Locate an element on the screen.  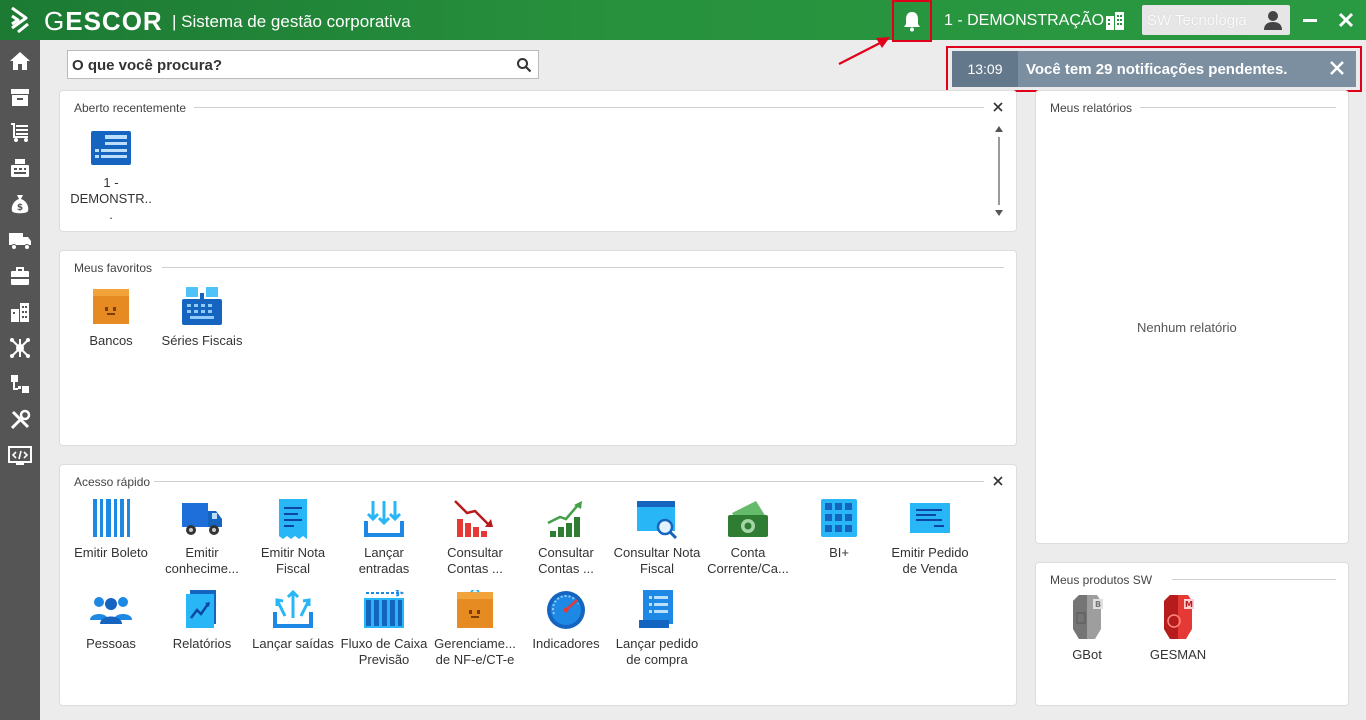
quick-item: Relatórios is located at coordinates (202, 621).